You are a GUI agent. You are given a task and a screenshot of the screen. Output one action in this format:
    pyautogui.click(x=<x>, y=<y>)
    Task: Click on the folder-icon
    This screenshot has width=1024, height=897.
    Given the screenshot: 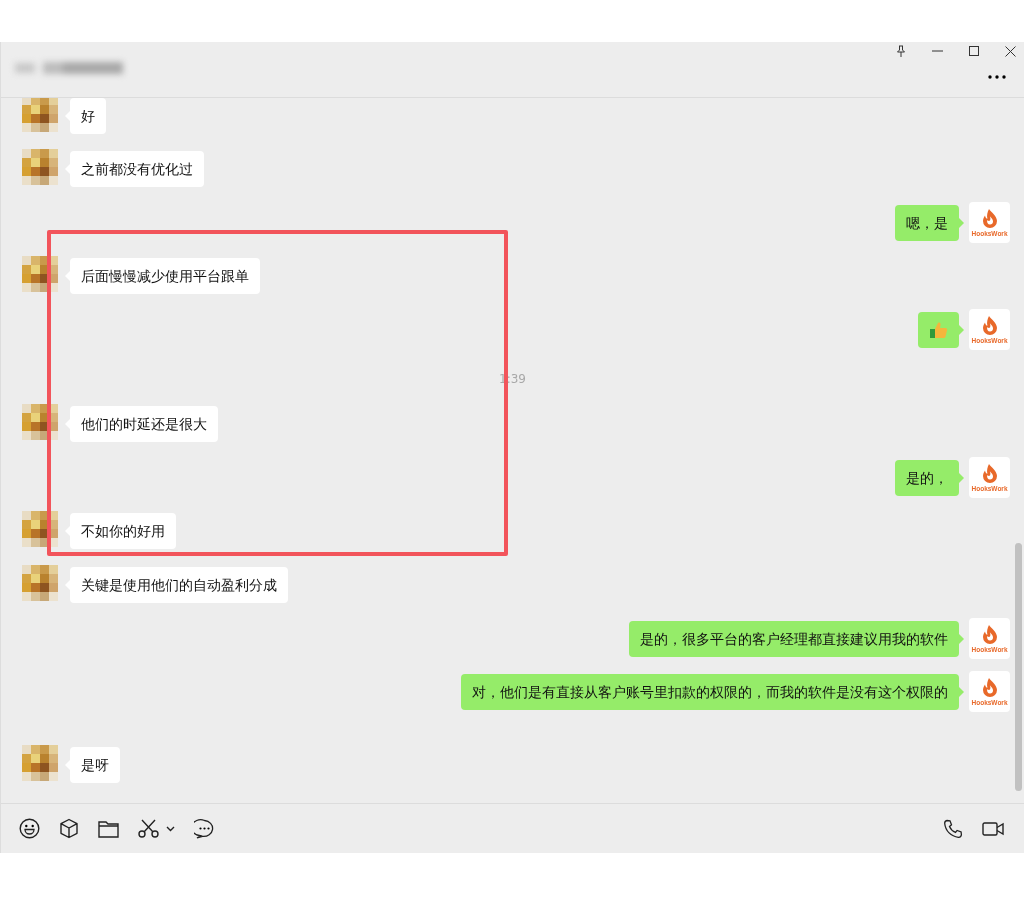 What is the action you would take?
    pyautogui.click(x=108, y=828)
    